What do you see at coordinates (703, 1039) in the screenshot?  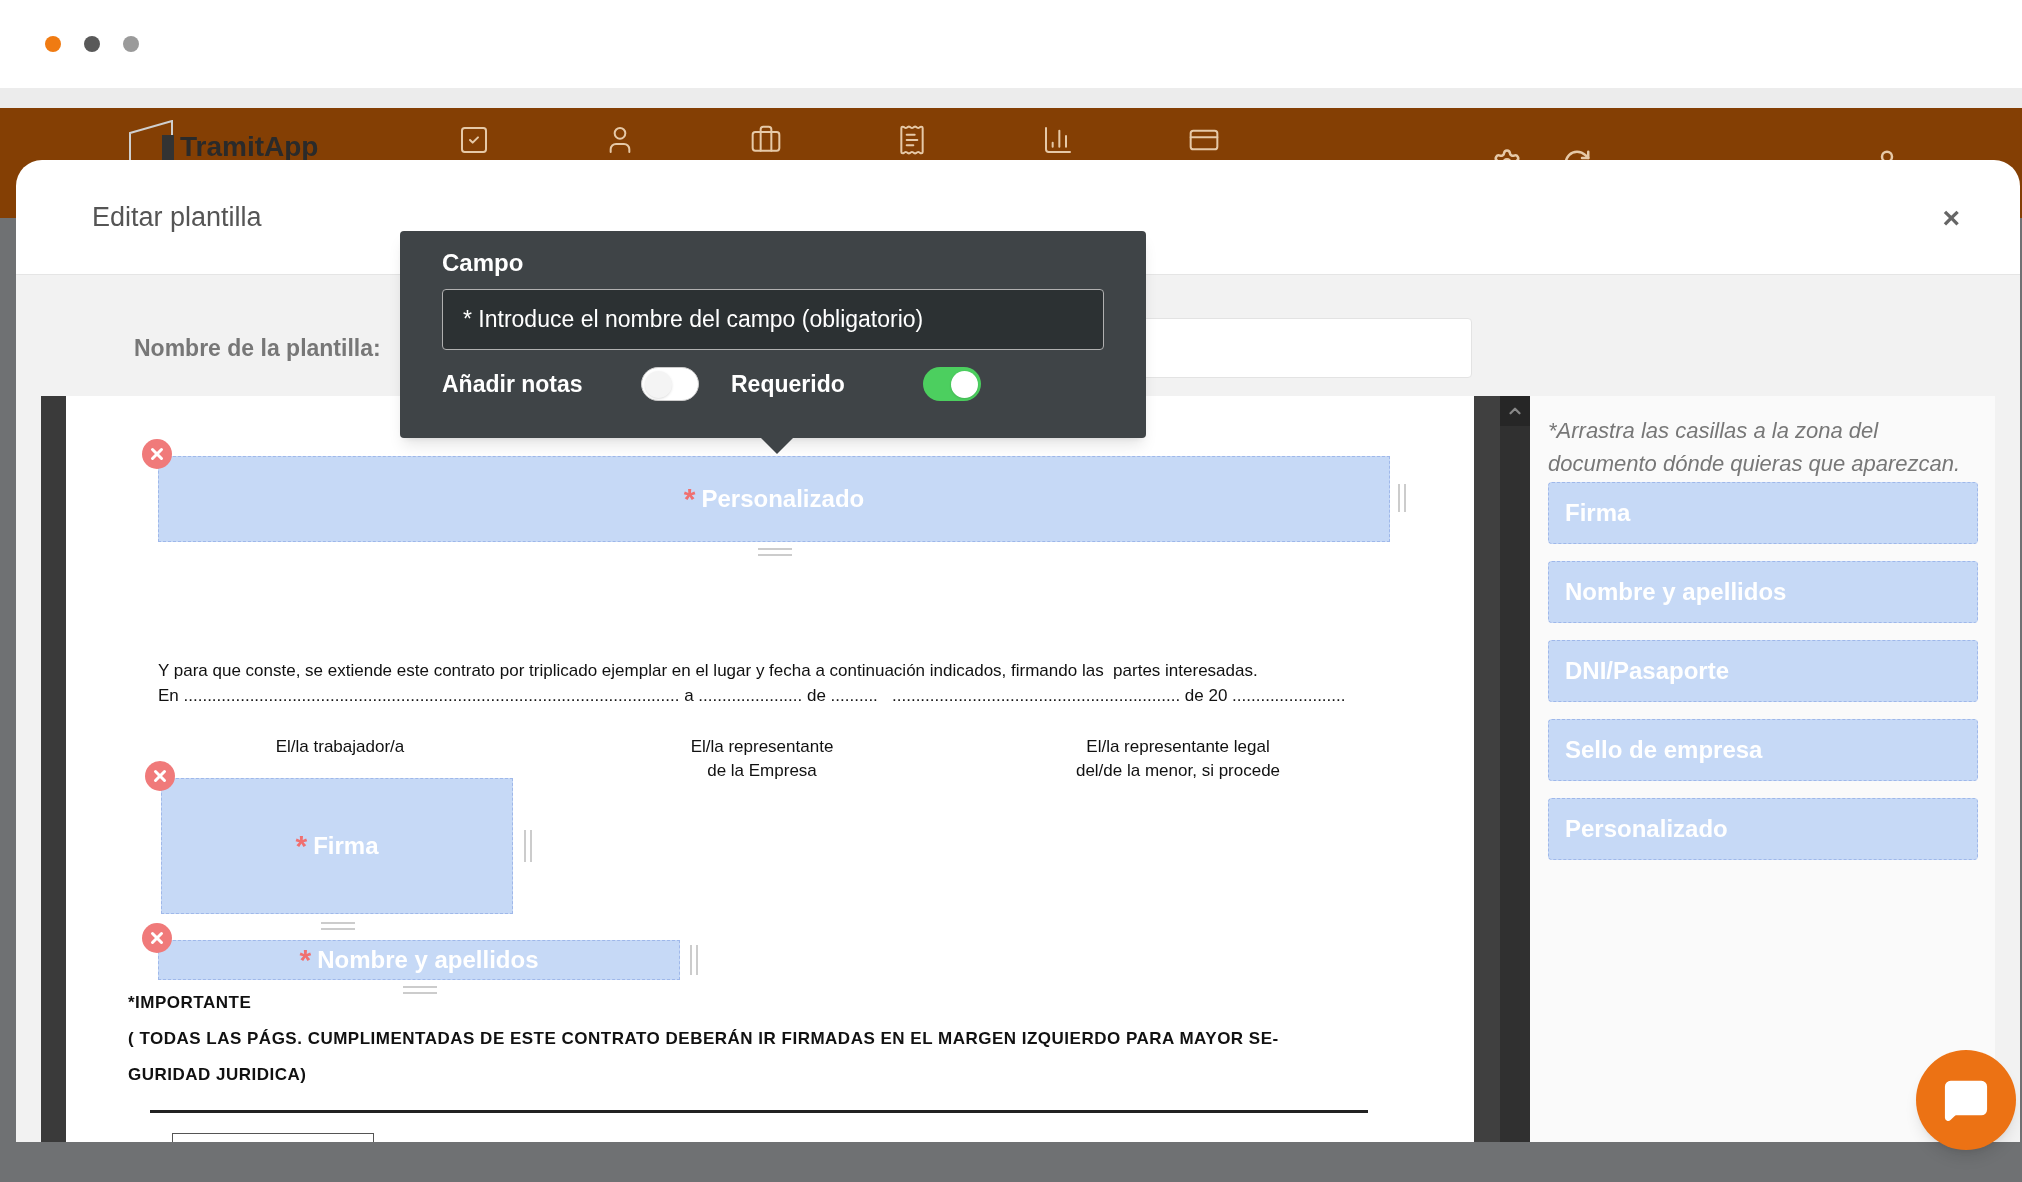 I see `important-note: ( TODAS LAS PÁGS. CUMPLIMENTADAS DE ESTE CONTRATO DEBERÁN IR FIRMADAS EN EL MARGEN IZQUIERDO PARA MAYOR SE-` at bounding box center [703, 1039].